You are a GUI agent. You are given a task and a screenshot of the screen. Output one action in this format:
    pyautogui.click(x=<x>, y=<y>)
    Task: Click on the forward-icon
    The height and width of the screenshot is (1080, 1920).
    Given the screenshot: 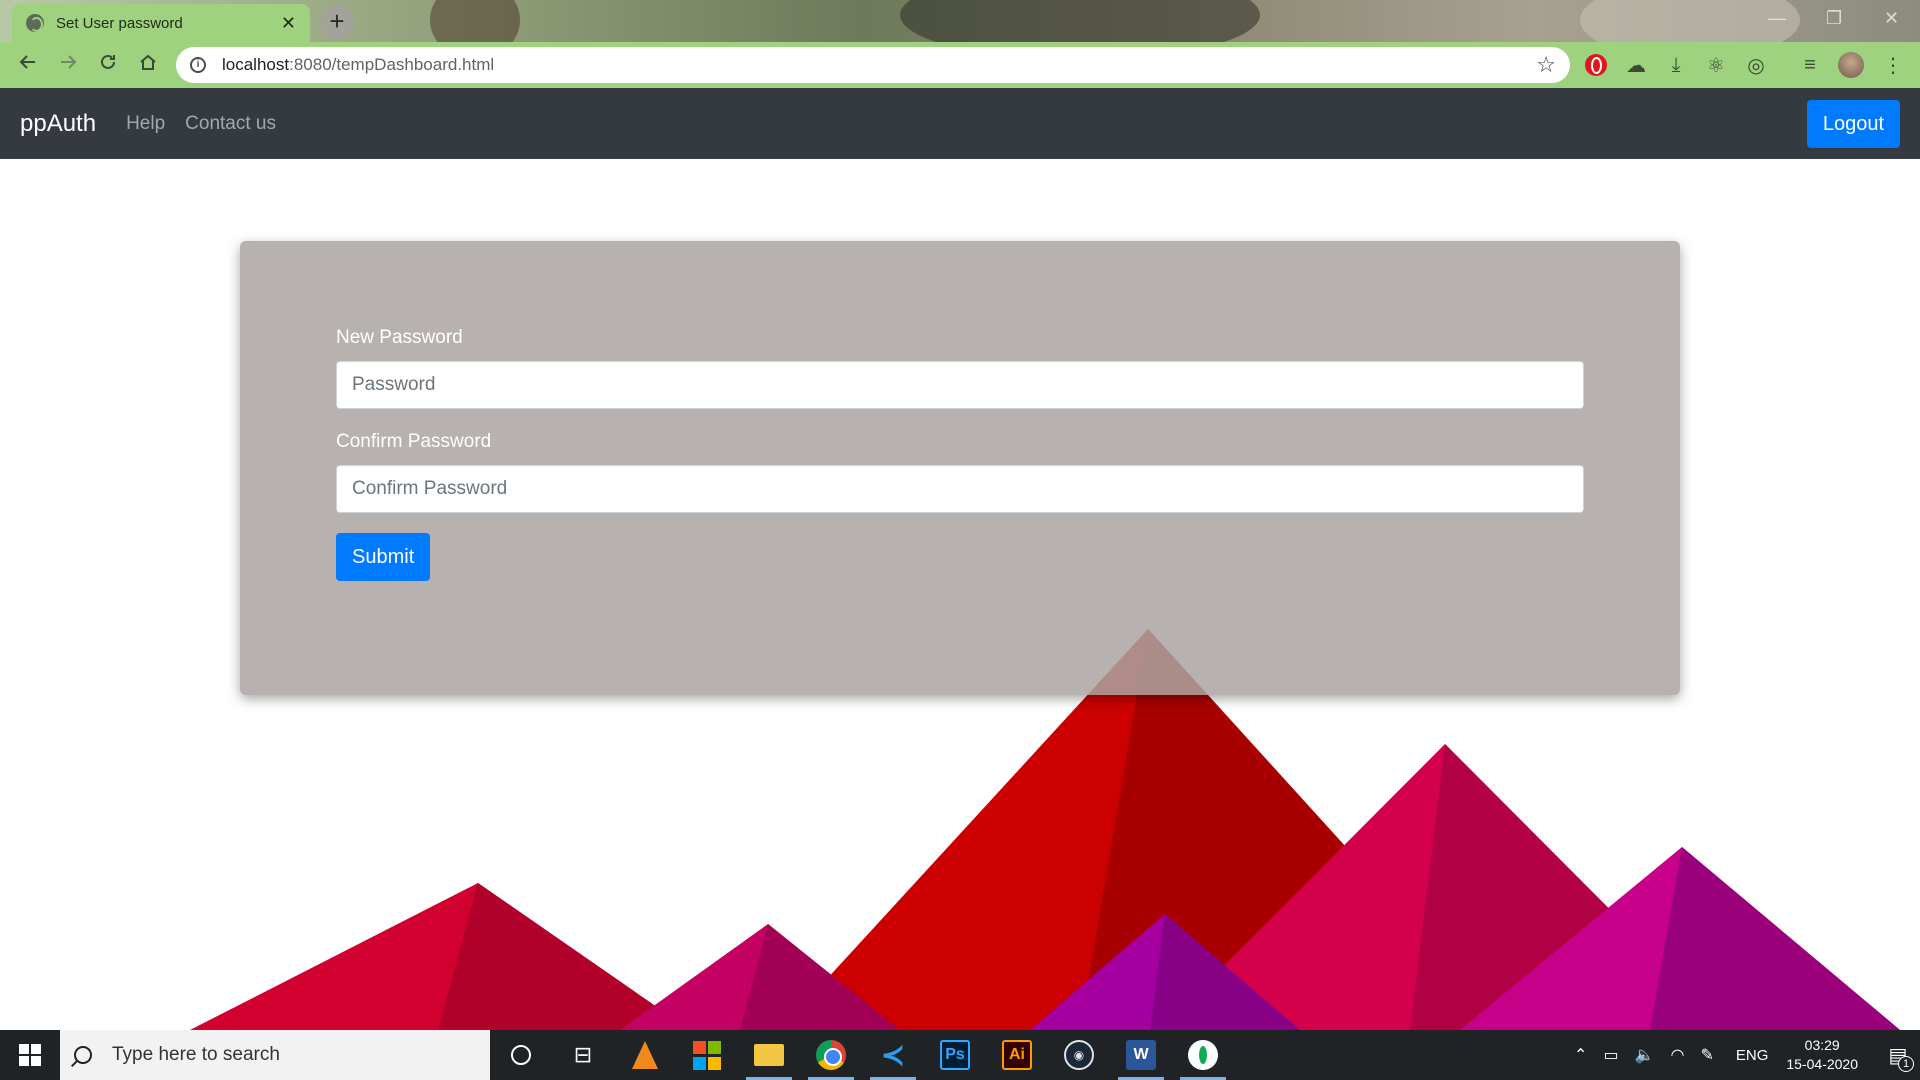 What is the action you would take?
    pyautogui.click(x=68, y=65)
    